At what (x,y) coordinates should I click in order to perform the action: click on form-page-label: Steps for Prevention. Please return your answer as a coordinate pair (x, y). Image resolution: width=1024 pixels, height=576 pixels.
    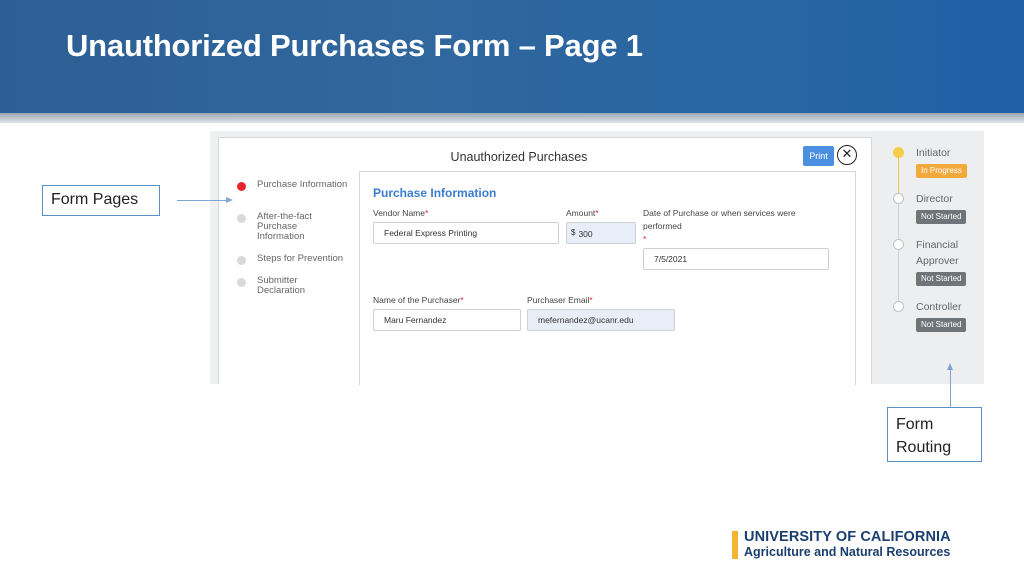
    Looking at the image, I should click on (300, 258).